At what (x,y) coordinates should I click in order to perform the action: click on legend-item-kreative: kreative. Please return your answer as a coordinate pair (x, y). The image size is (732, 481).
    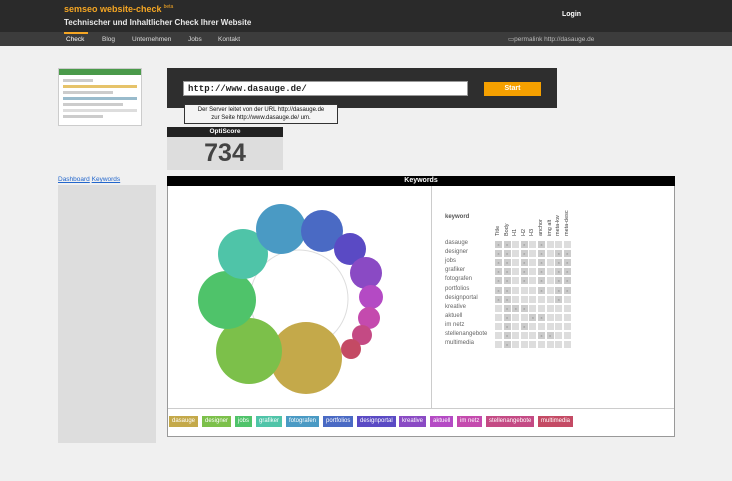
    Looking at the image, I should click on (413, 421).